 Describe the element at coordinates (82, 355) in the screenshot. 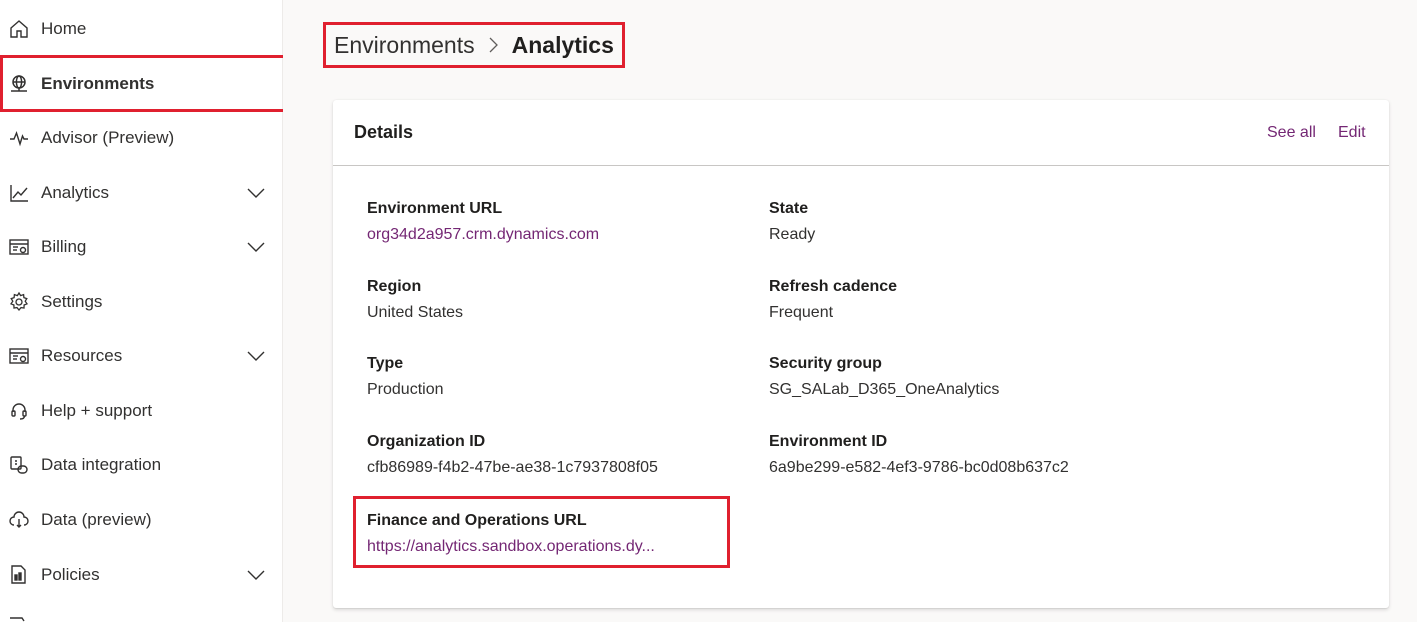

I see `sidebar-item-label: Resources` at that location.